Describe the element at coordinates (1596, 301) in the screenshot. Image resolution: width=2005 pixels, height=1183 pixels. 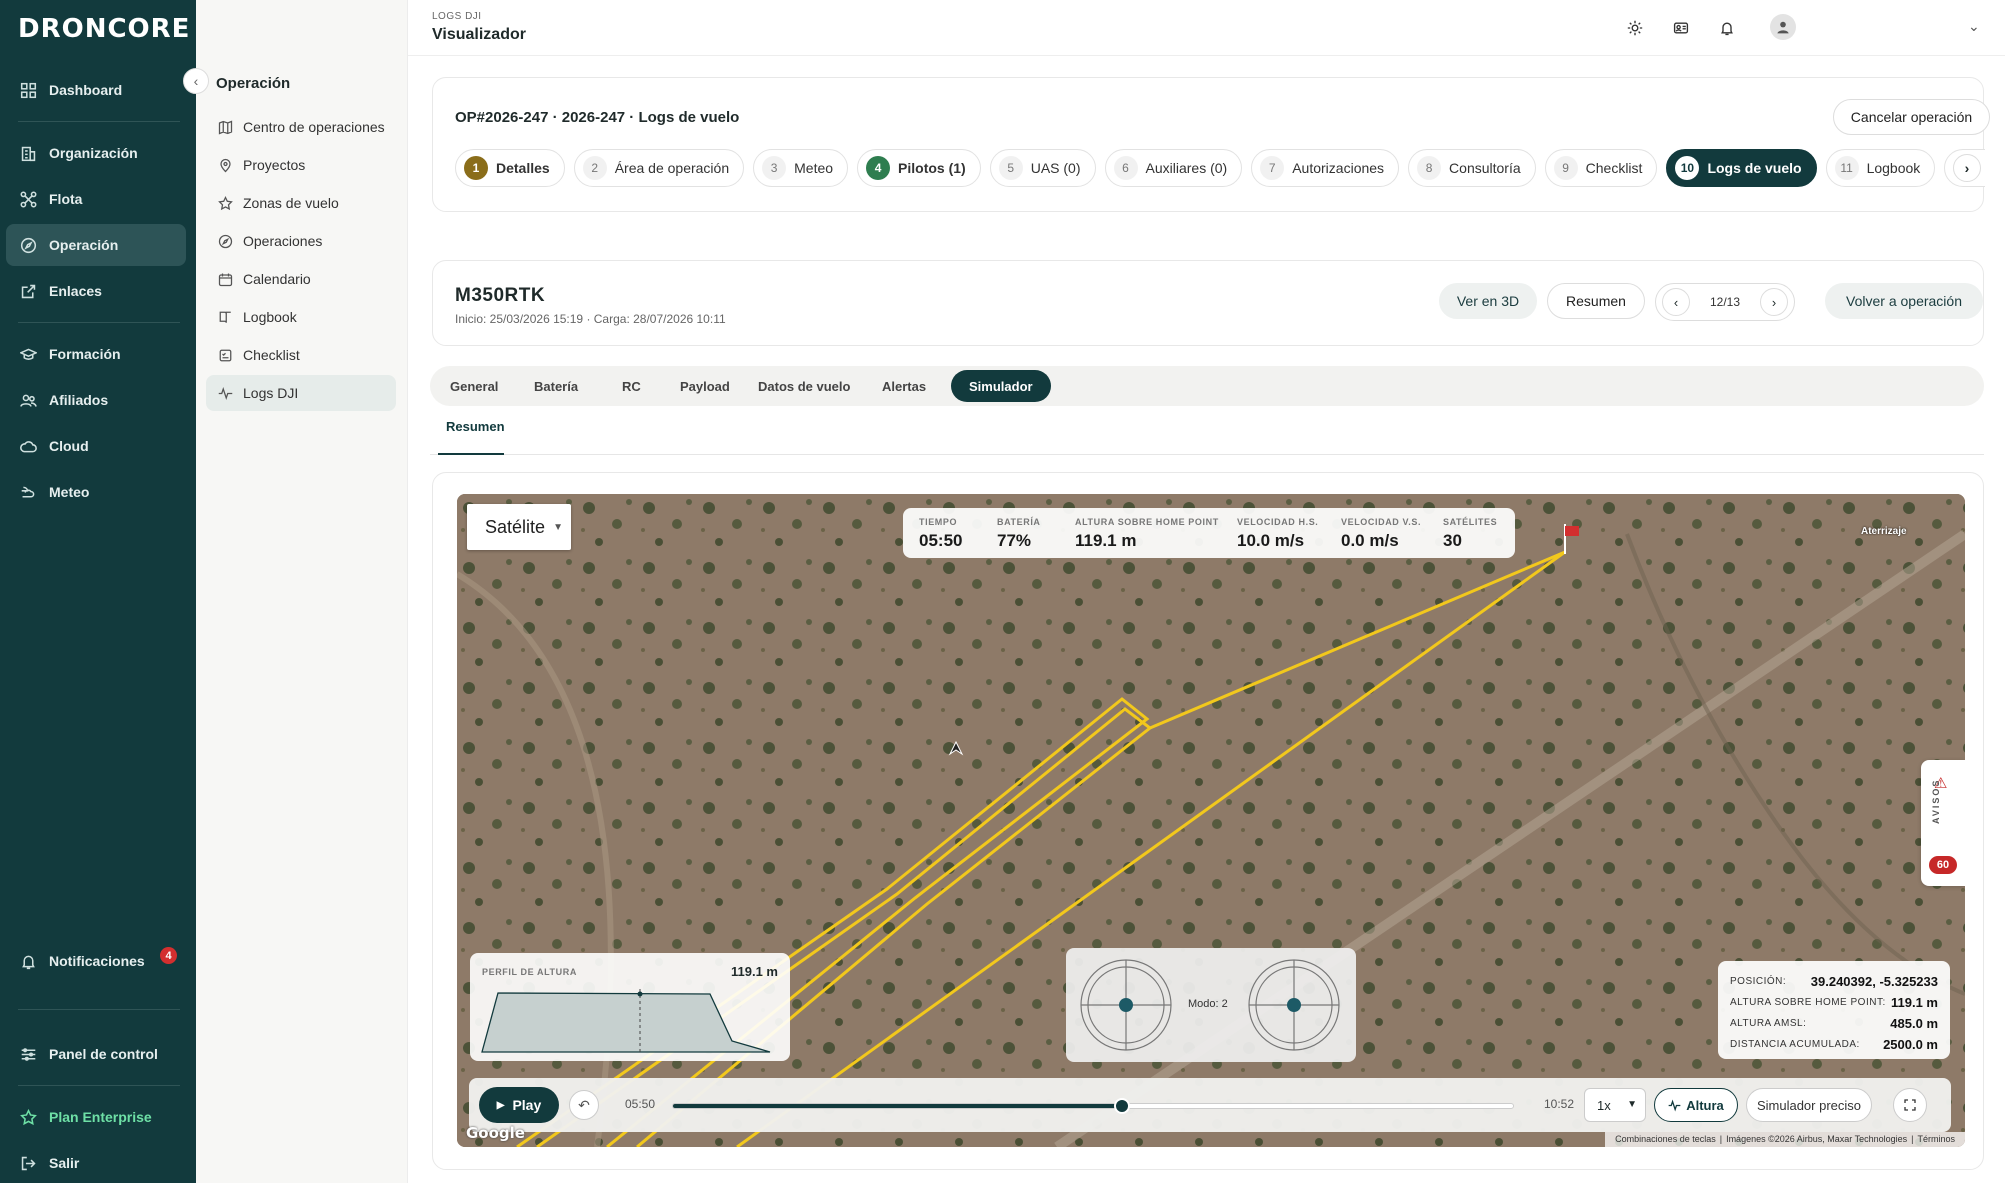
I see `summary-button: Resumen` at that location.